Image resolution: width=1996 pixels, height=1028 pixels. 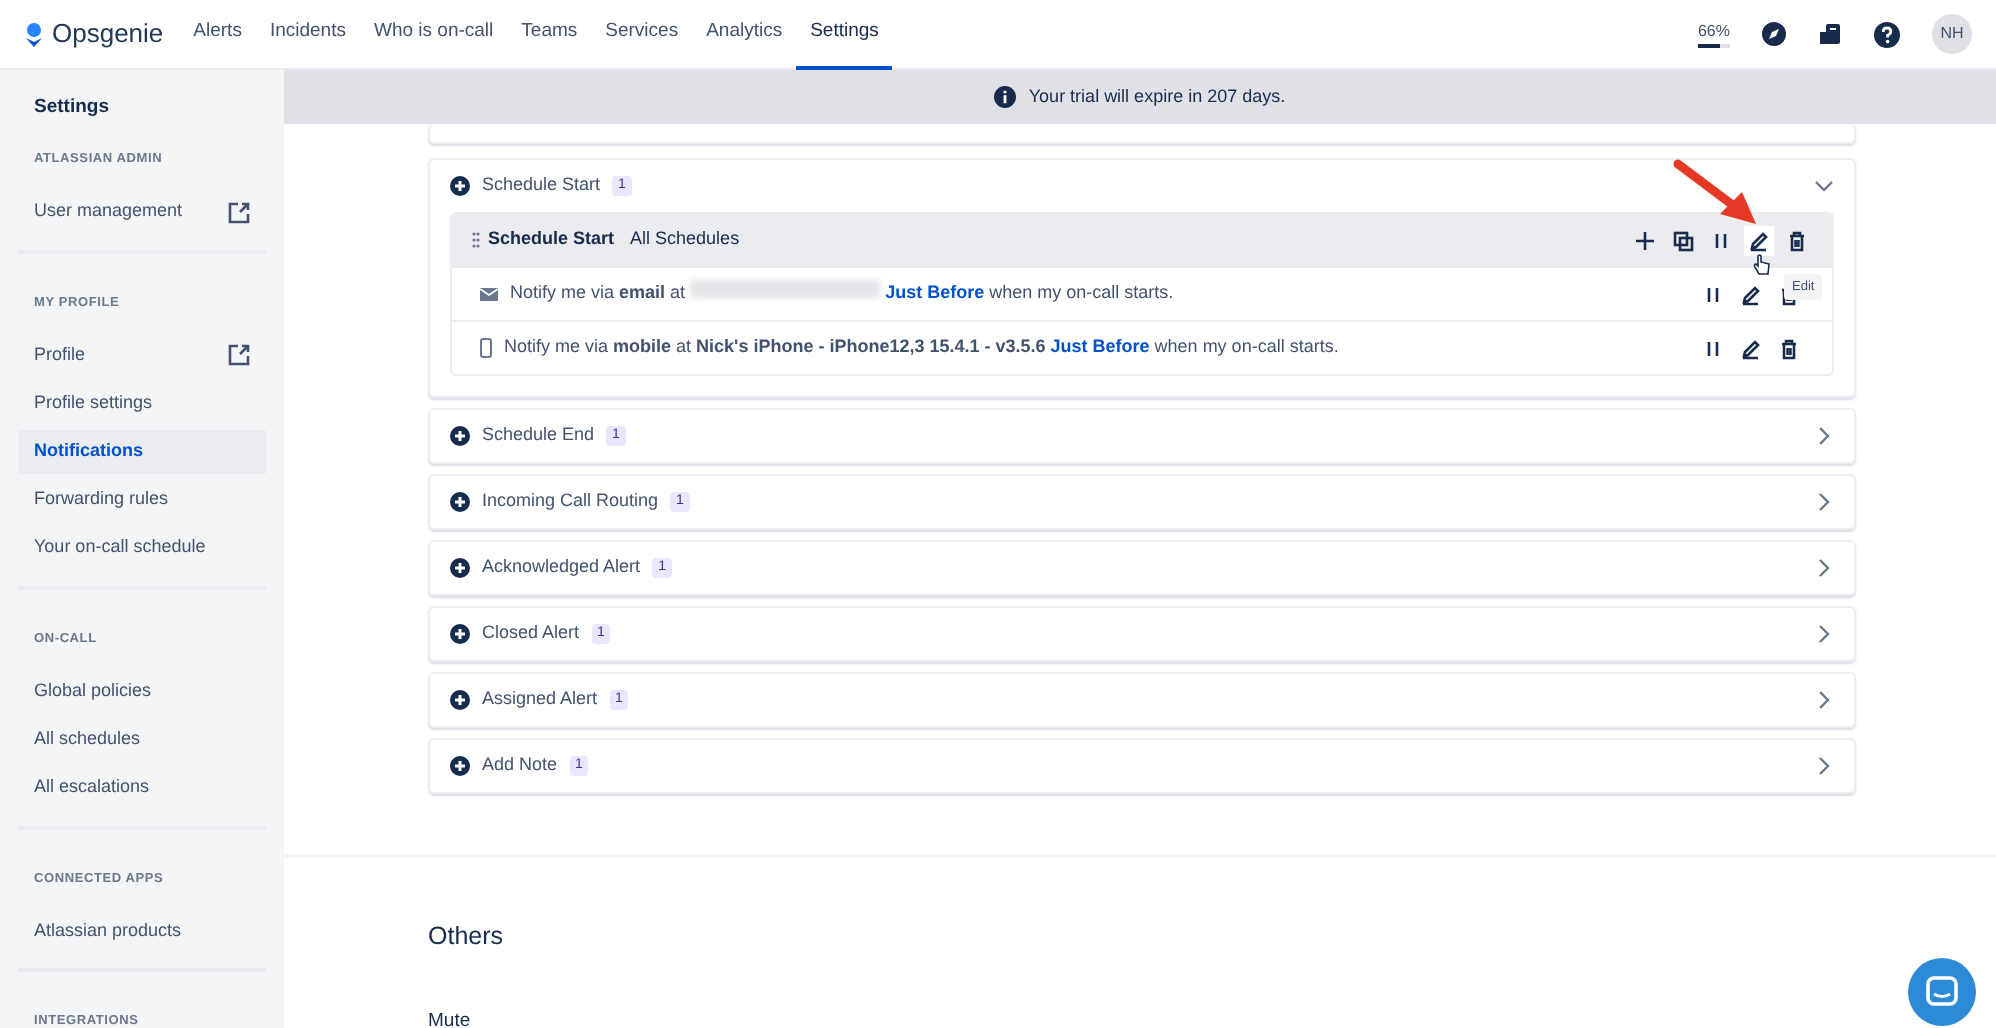 I want to click on section-title: Acknowledged Alert, so click(x=561, y=567).